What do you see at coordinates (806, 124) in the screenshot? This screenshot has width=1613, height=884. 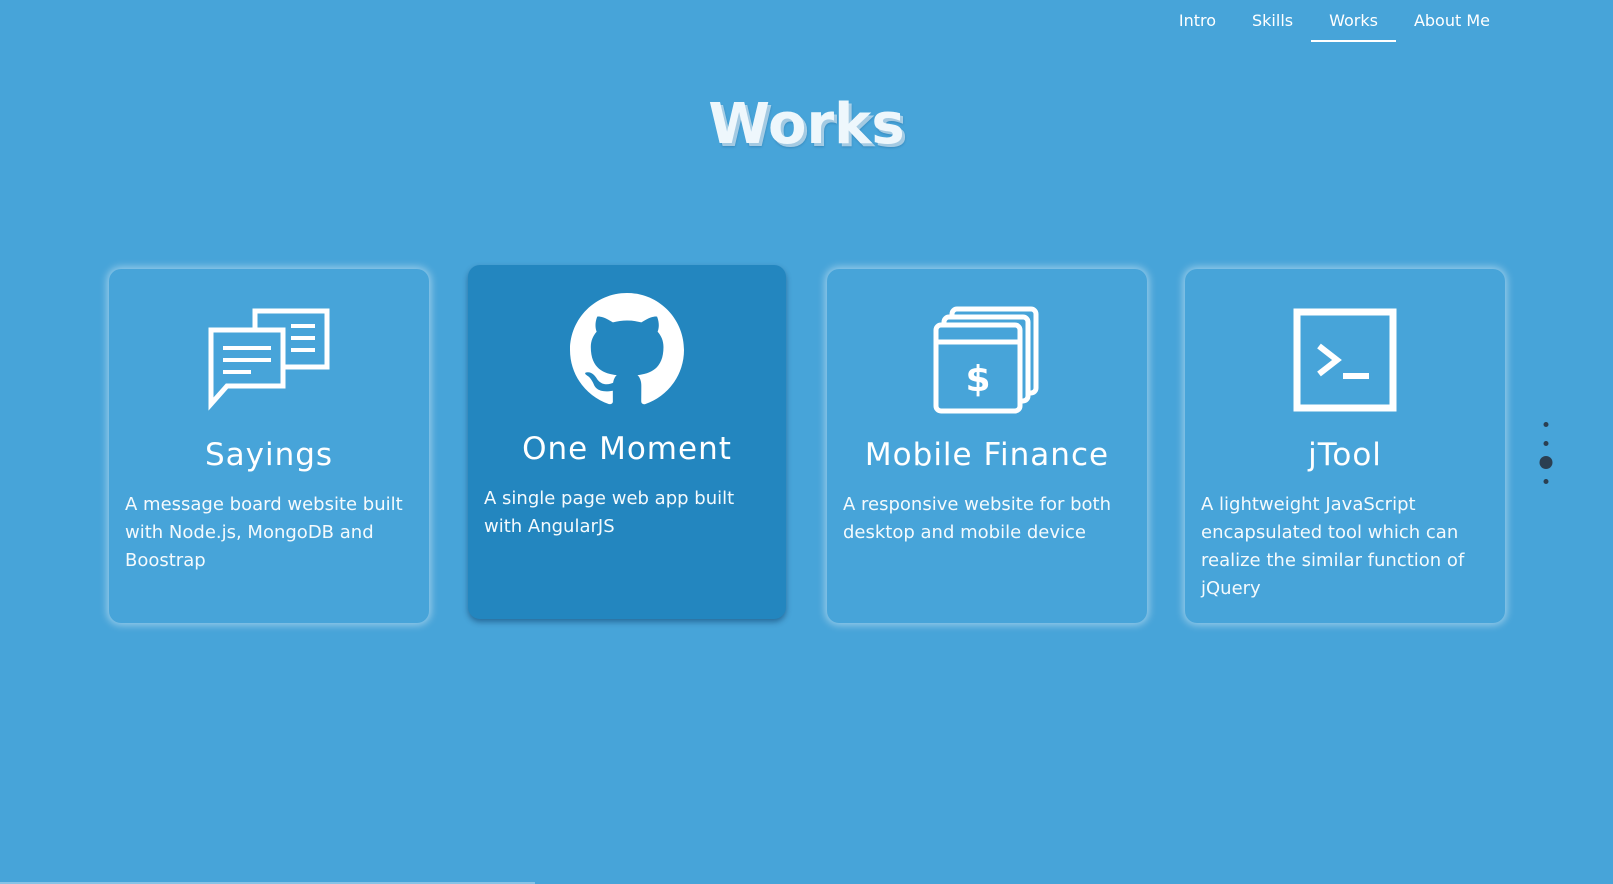 I see `page-title: Works` at bounding box center [806, 124].